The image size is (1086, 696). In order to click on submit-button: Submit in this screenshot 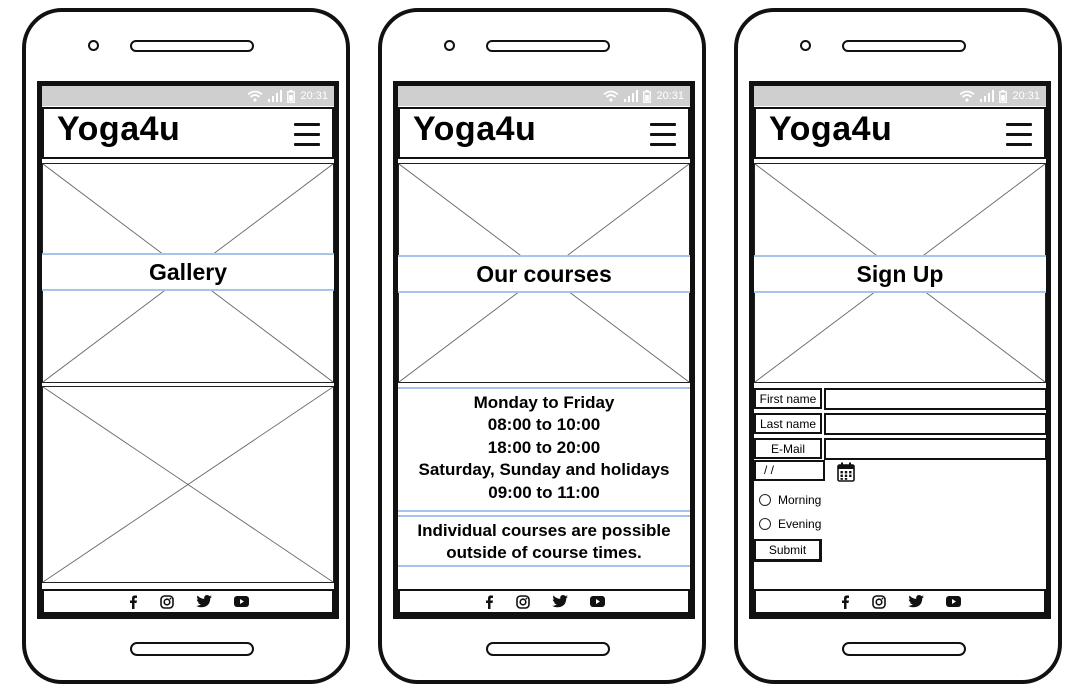, I will do `click(788, 550)`.